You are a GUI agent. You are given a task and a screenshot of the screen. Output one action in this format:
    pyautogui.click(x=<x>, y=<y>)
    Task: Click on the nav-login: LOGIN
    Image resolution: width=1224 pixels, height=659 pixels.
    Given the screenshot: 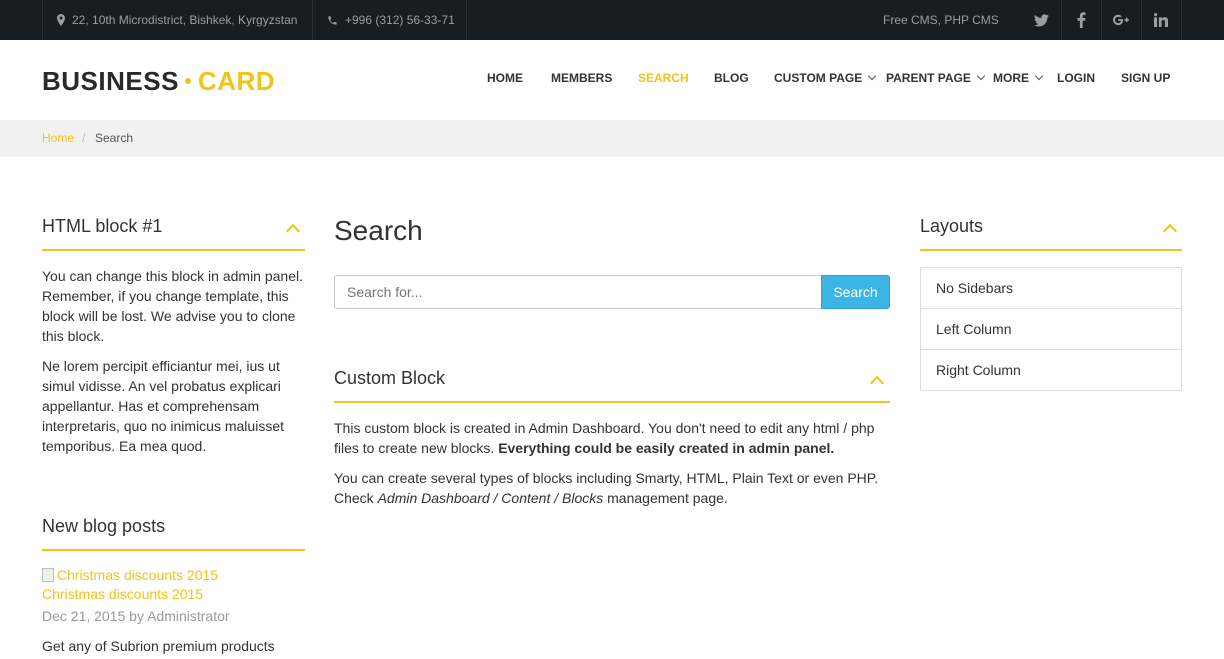 What is the action you would take?
    pyautogui.click(x=1076, y=78)
    